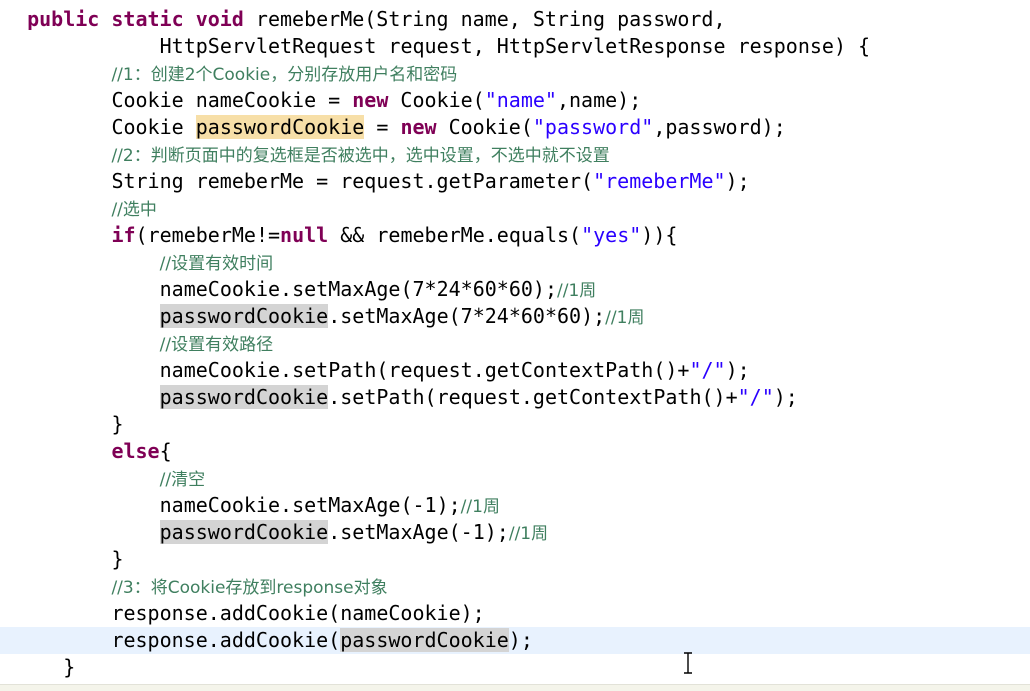 Image resolution: width=1030 pixels, height=691 pixels. I want to click on code-token: ,password);, so click(719, 127).